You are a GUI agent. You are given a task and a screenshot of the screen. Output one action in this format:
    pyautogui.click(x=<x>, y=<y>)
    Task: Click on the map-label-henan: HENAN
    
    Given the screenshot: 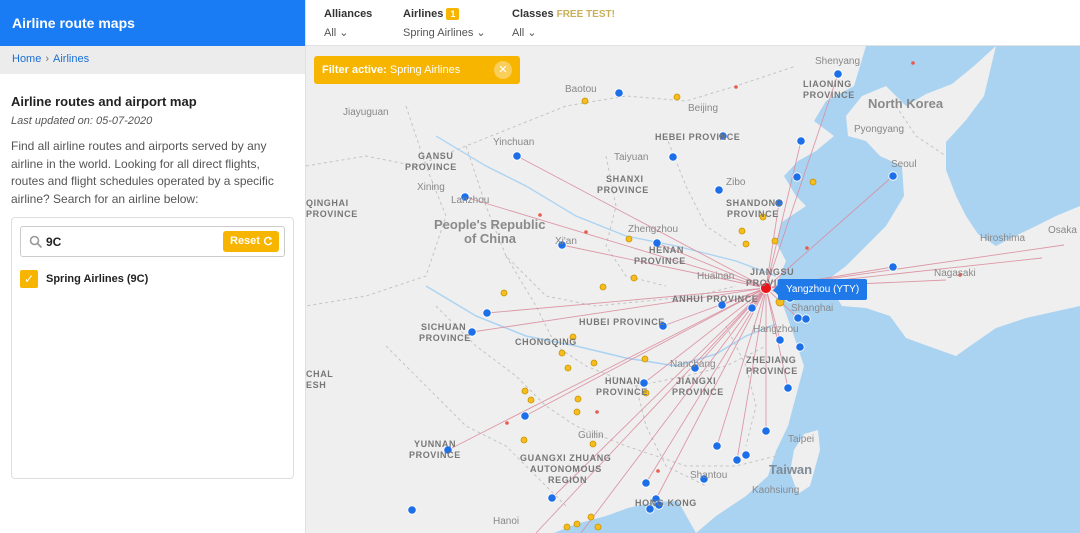 What is the action you would take?
    pyautogui.click(x=667, y=250)
    